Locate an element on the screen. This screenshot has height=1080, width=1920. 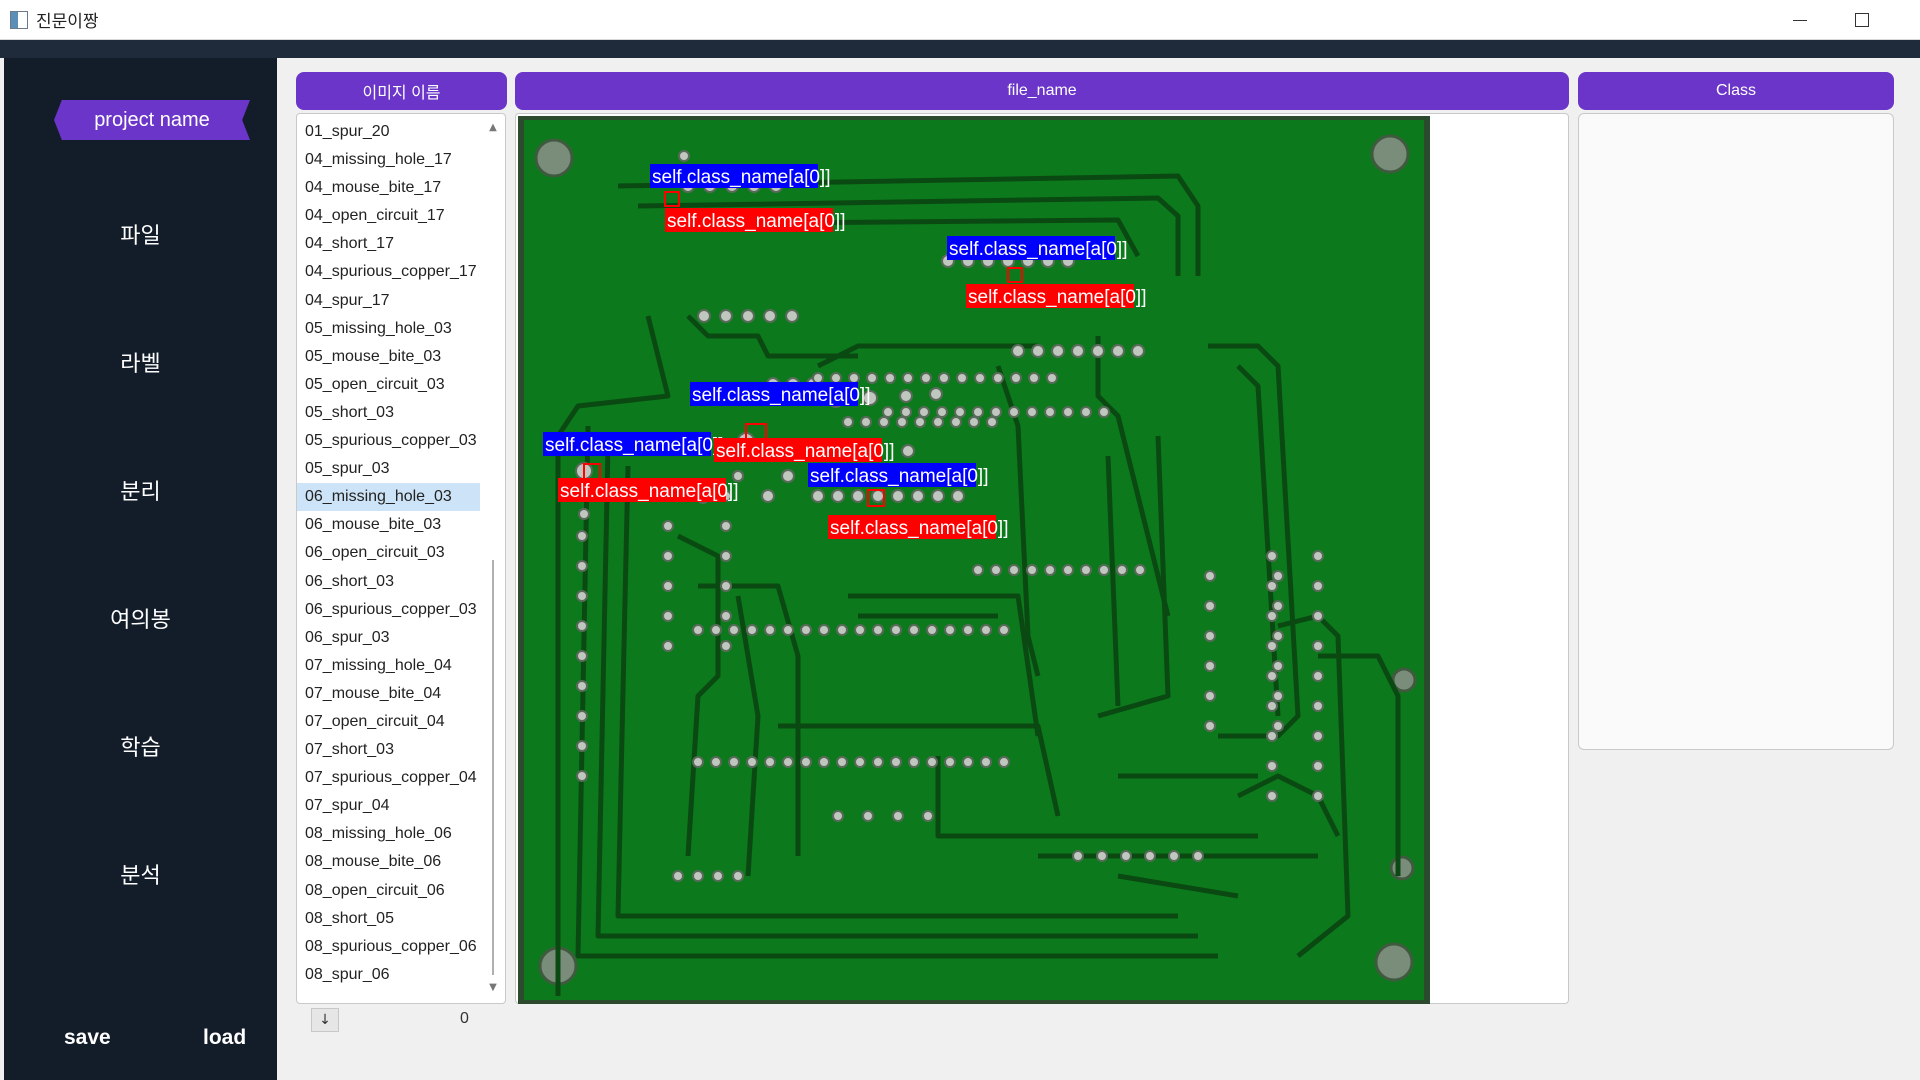
list-item: 06_open_circuit_03 is located at coordinates (388, 553).